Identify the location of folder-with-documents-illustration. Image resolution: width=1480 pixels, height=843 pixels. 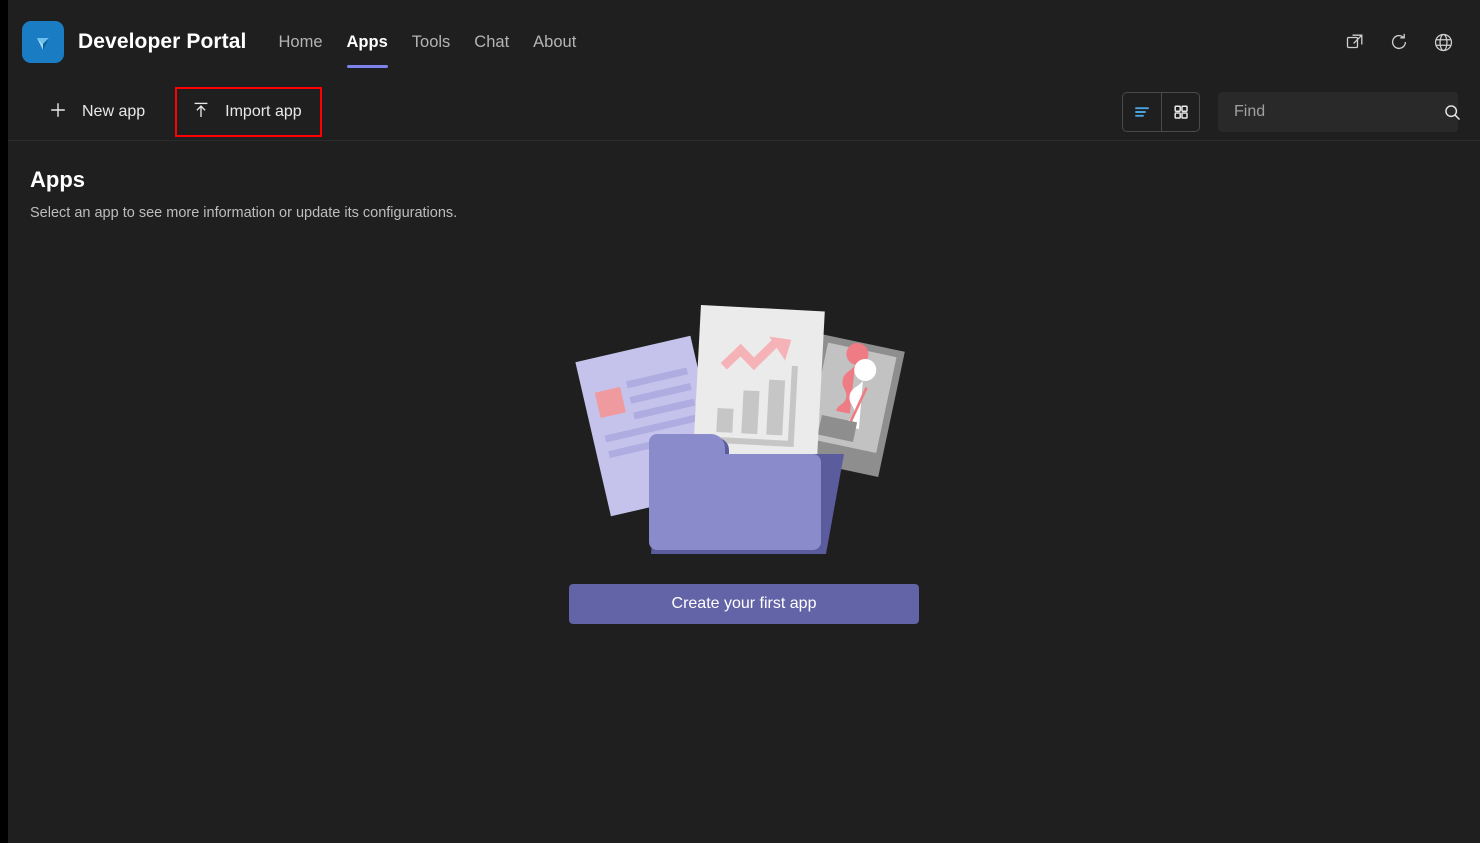
(740, 429).